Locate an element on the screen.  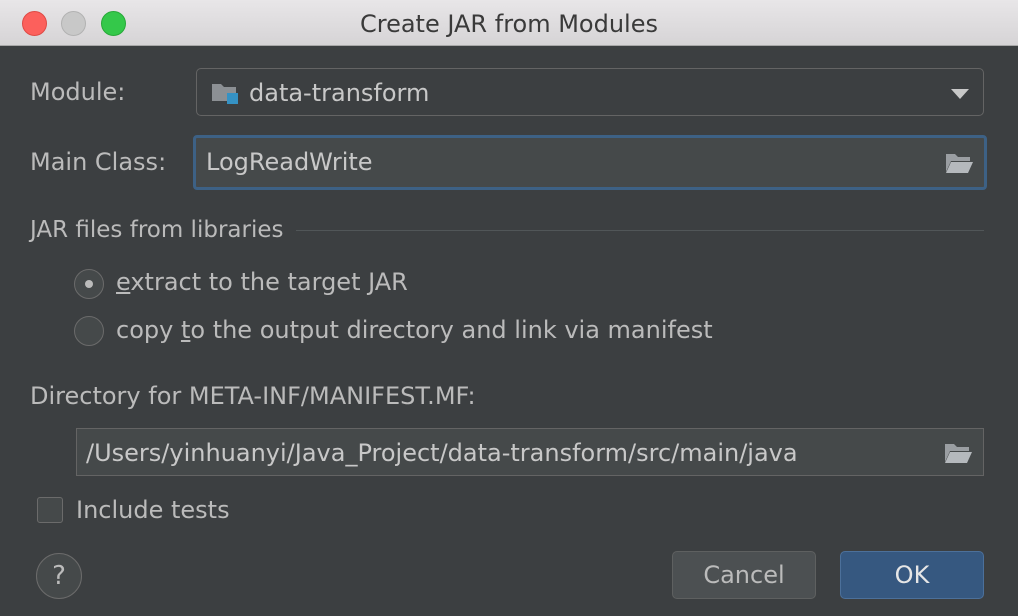
module-folder-icon is located at coordinates (225, 94).